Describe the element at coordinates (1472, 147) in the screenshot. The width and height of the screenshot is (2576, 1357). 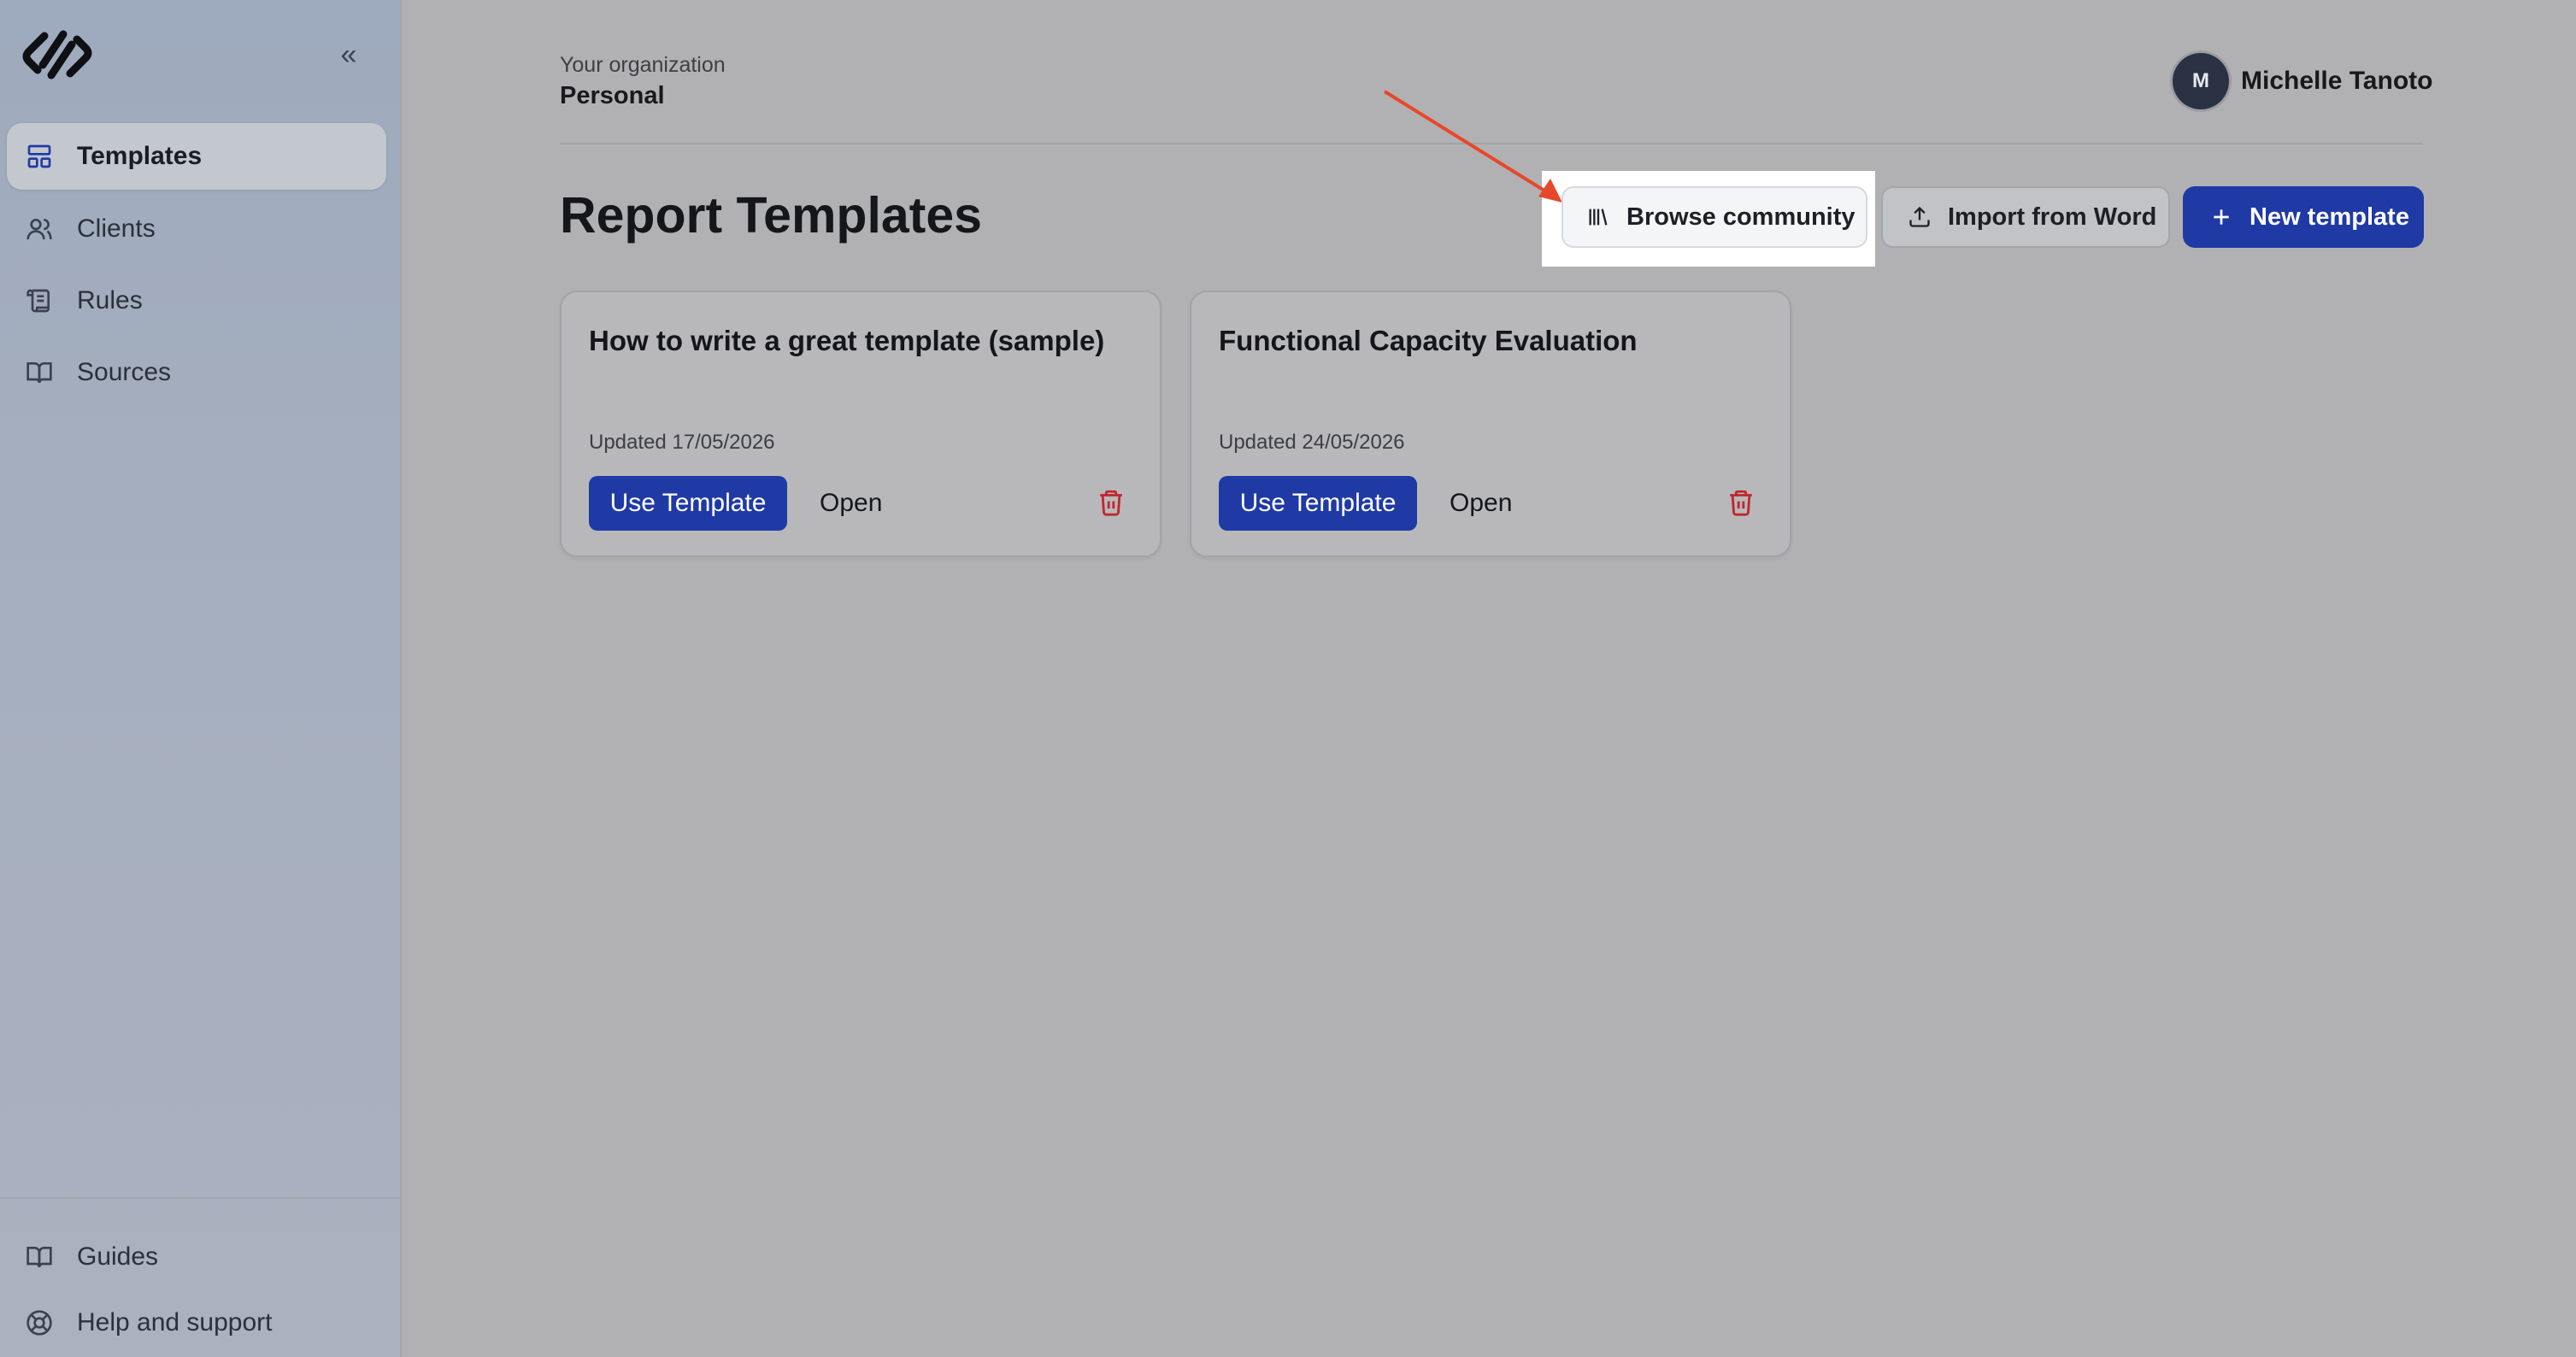
I see `annotation-arrow-icon` at that location.